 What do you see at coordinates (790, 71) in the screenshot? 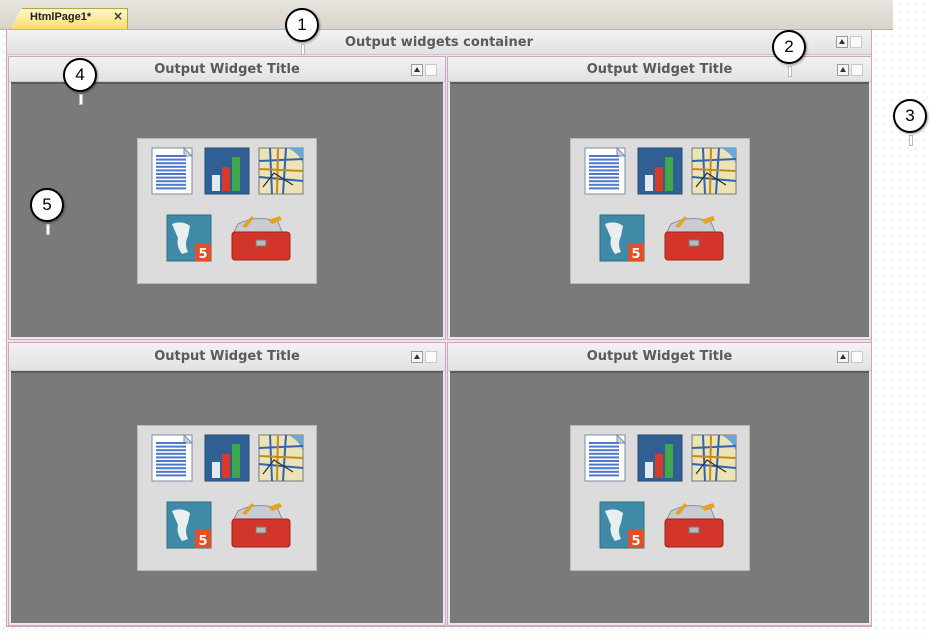
I see `callout-2-pointer` at bounding box center [790, 71].